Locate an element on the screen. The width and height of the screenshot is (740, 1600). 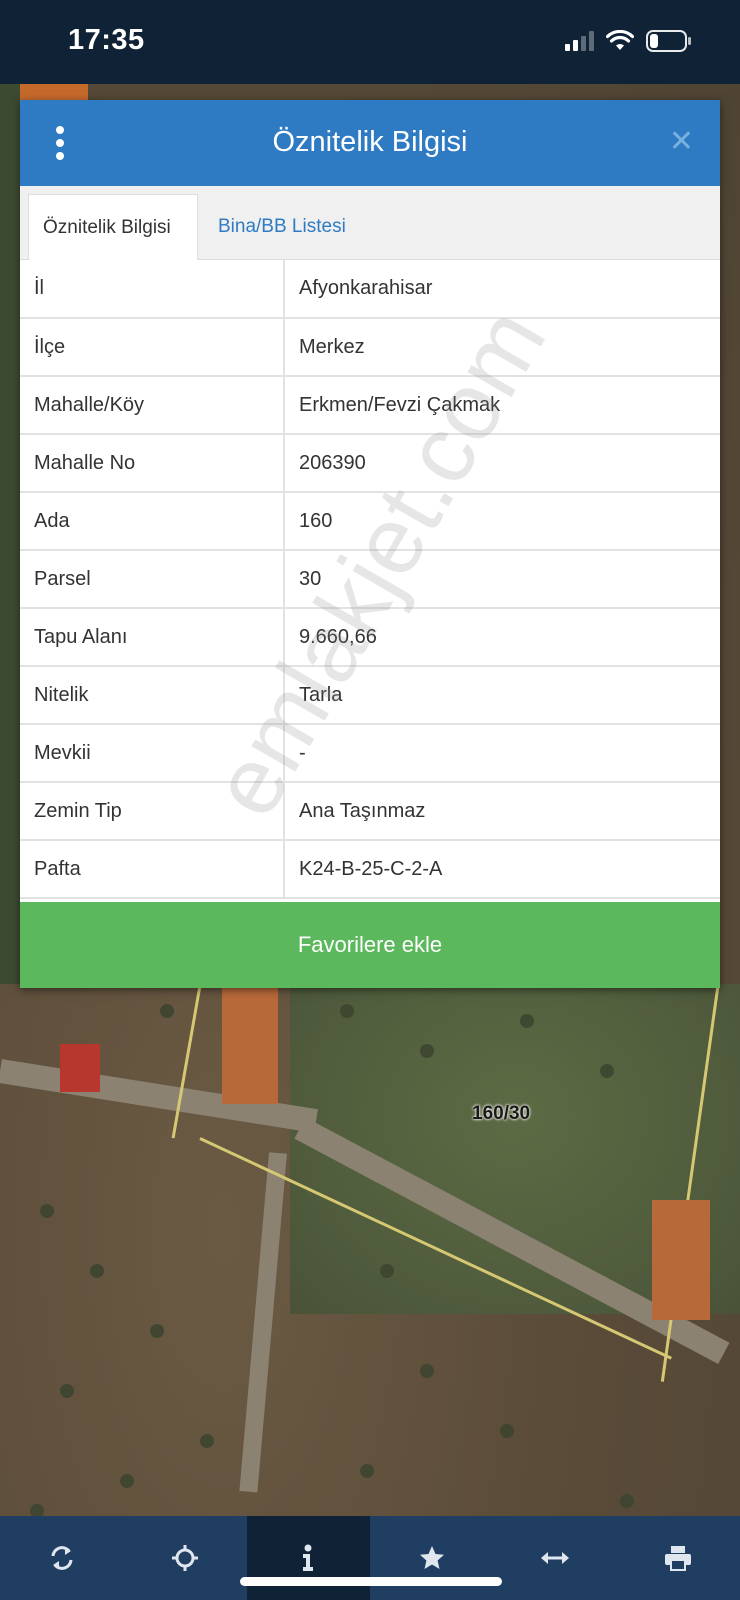
print-button is located at coordinates (678, 1558).